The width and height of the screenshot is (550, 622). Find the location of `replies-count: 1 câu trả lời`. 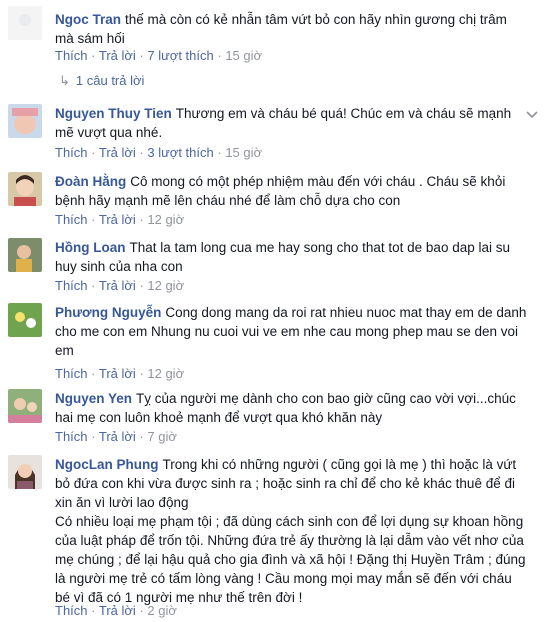

replies-count: 1 câu trả lời is located at coordinates (110, 80).